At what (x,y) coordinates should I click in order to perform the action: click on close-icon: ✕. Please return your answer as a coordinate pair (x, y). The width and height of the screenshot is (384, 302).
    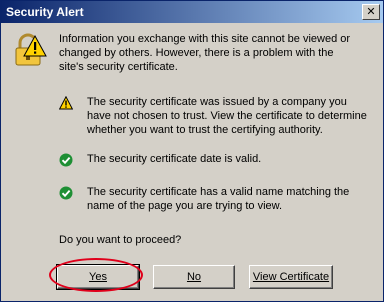
    Looking at the image, I should click on (371, 12).